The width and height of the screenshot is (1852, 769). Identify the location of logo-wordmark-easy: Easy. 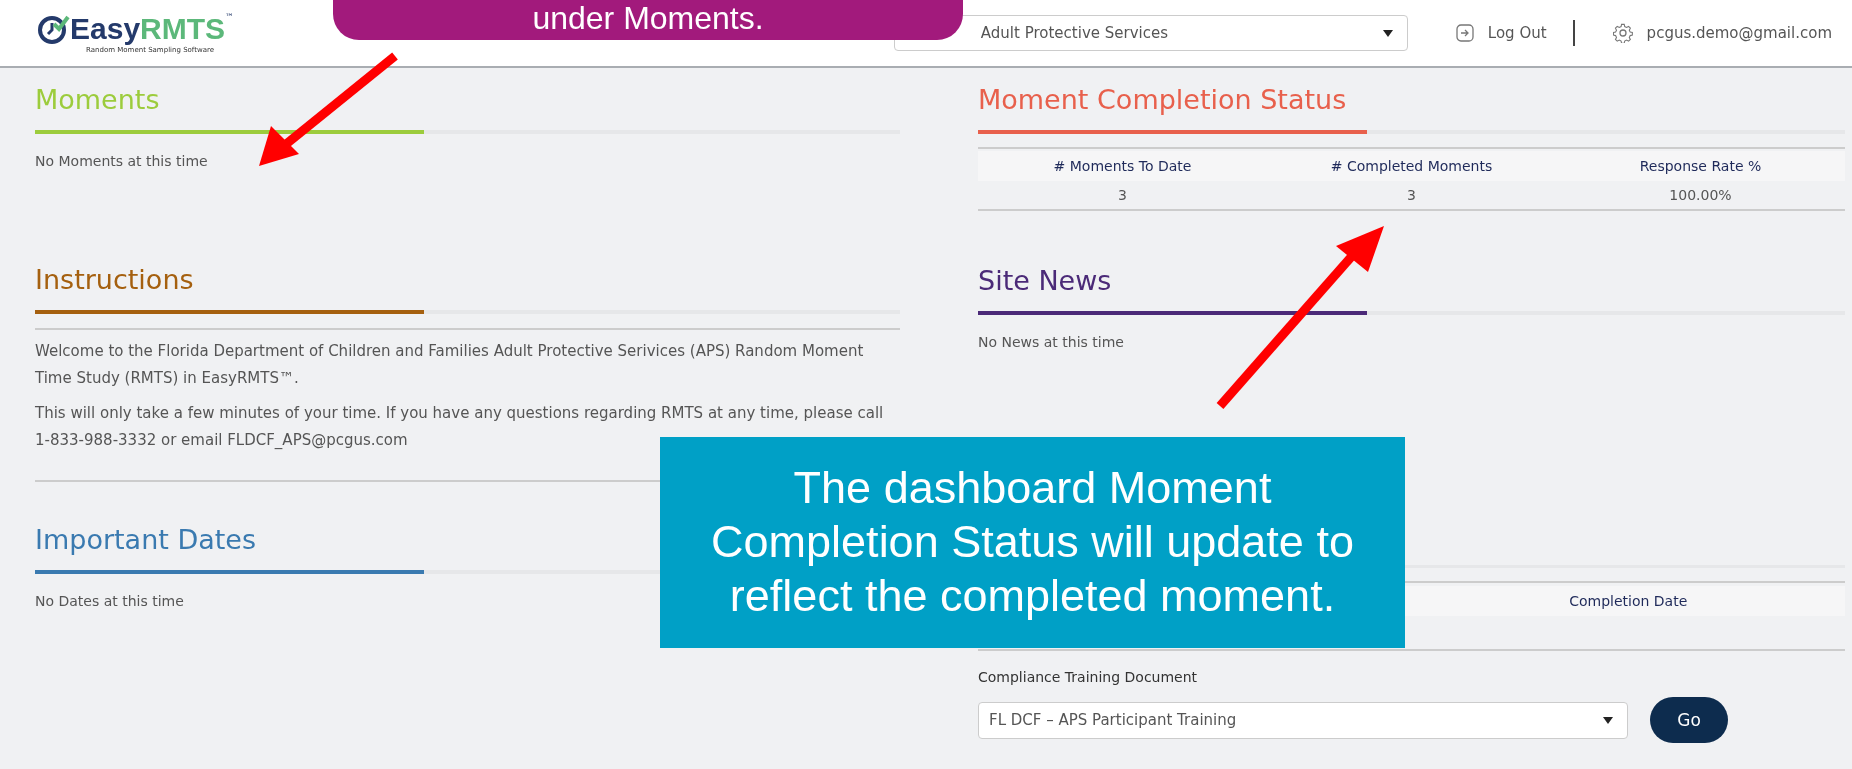
(105, 29).